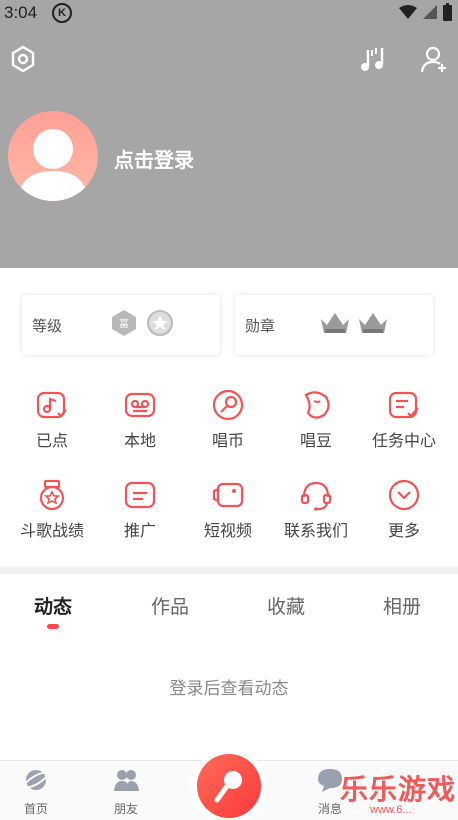  Describe the element at coordinates (315, 441) in the screenshot. I see `grid-label: 唱豆` at that location.